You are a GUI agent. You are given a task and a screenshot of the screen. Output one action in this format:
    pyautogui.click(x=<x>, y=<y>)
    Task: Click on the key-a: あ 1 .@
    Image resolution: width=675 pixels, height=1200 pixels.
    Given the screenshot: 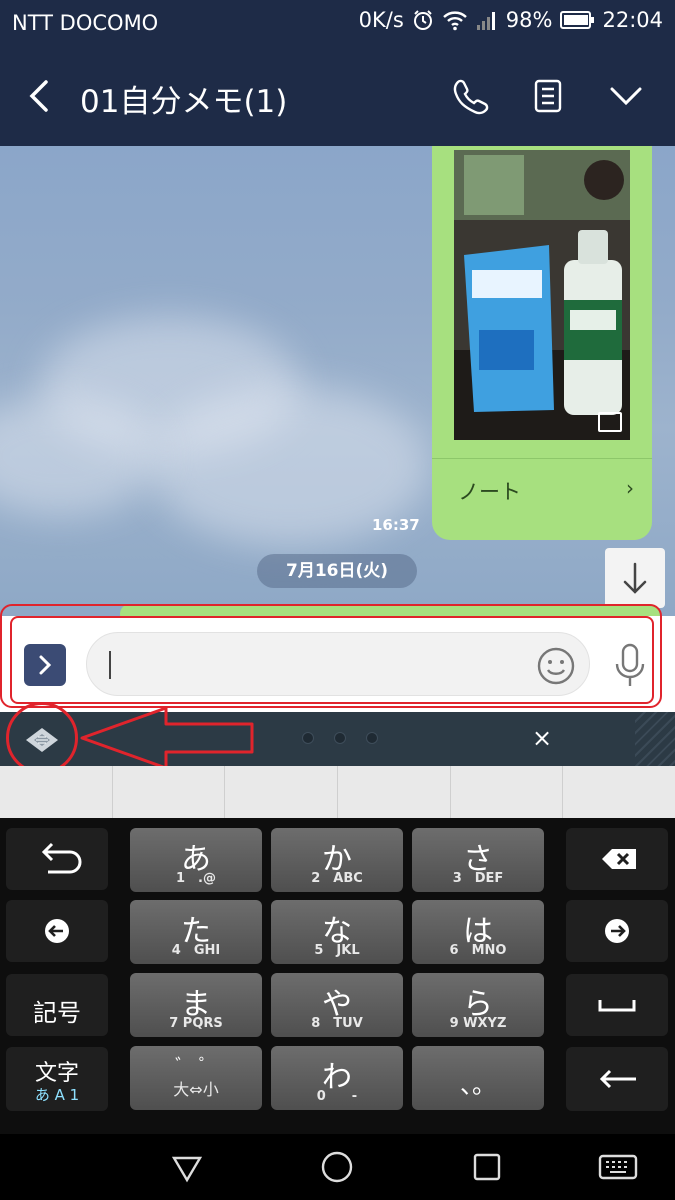 What is the action you would take?
    pyautogui.click(x=196, y=860)
    